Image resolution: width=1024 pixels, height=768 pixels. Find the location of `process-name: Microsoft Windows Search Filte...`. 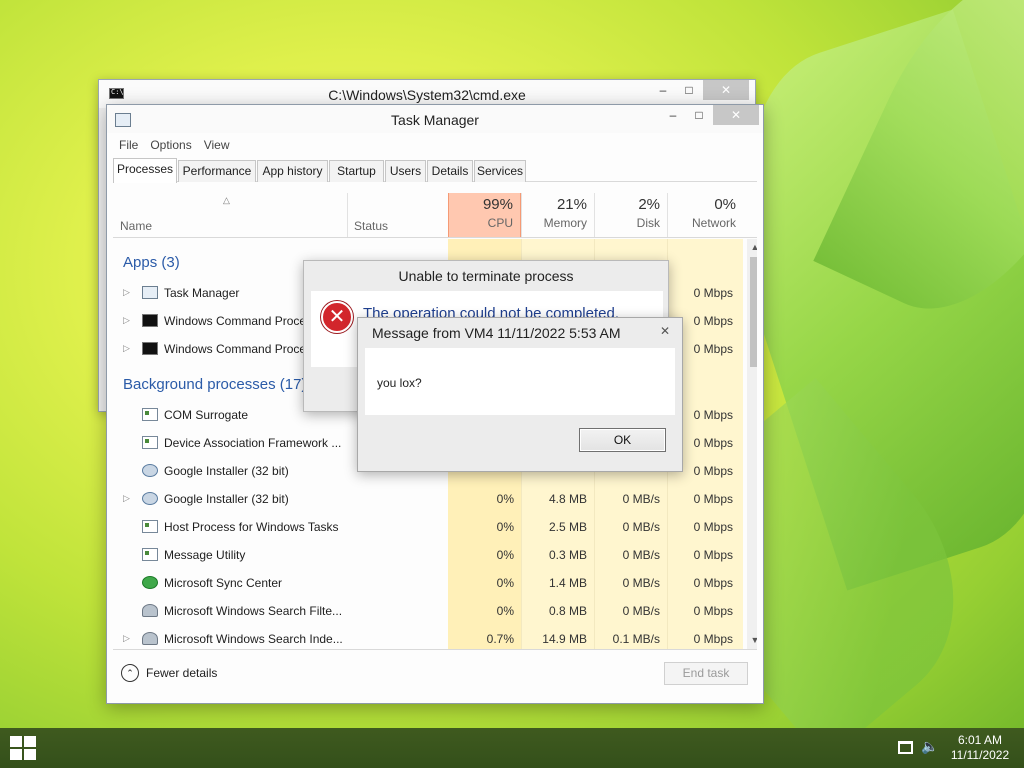

process-name: Microsoft Windows Search Filte... is located at coordinates (253, 611).